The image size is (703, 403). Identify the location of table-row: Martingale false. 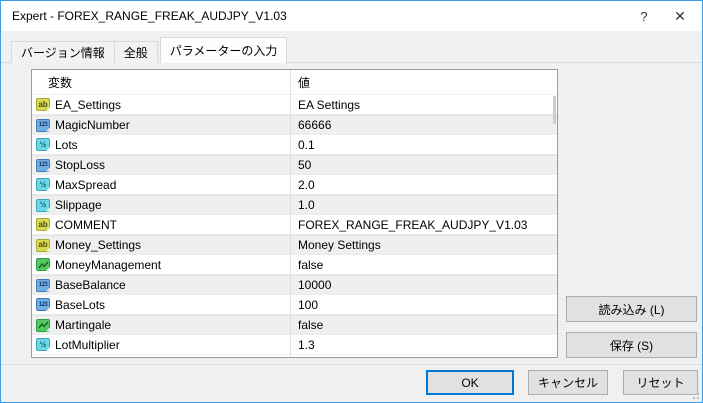
(294, 325).